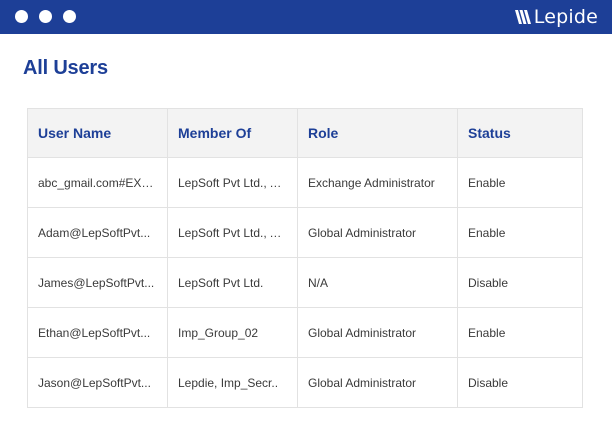  I want to click on table-header-row: User Name Member Of Role Status, so click(305, 133).